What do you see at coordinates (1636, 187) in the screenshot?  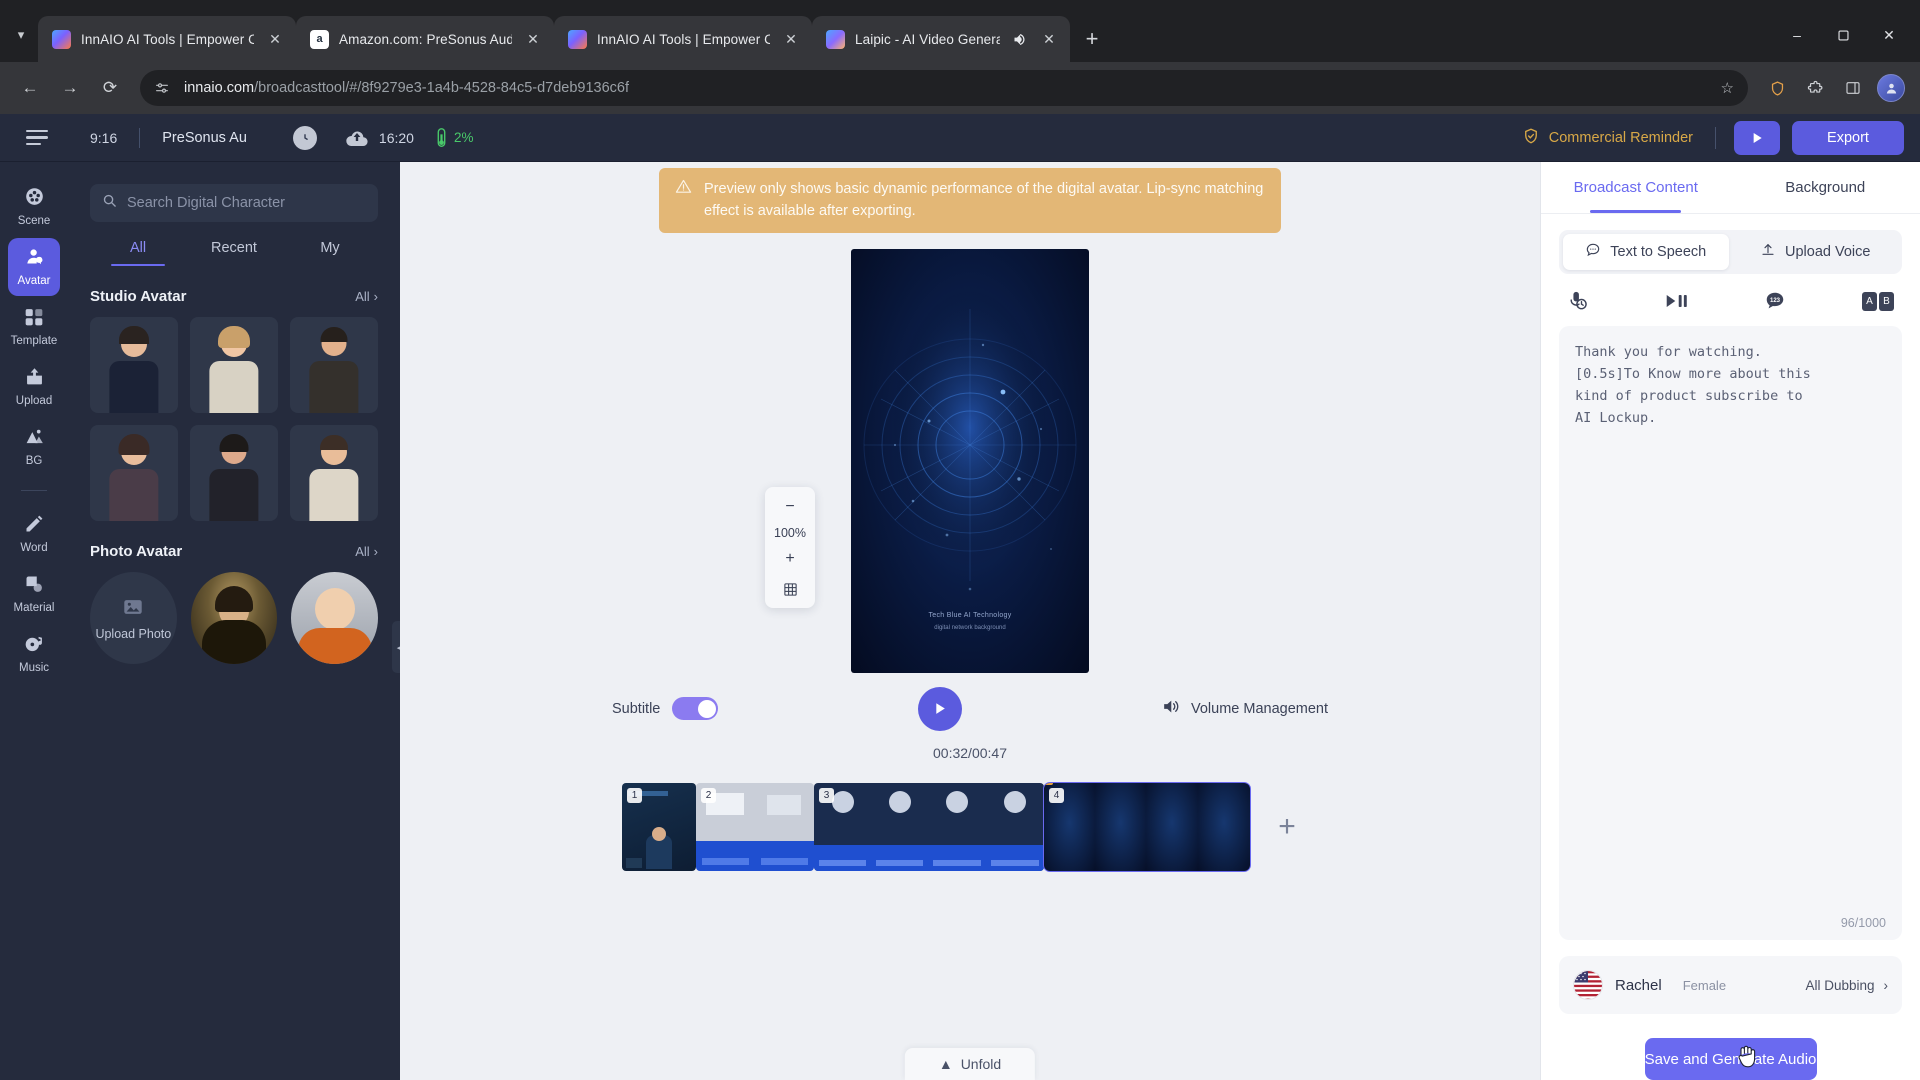 I see `tab-broadcast-content: Broadcast Content` at bounding box center [1636, 187].